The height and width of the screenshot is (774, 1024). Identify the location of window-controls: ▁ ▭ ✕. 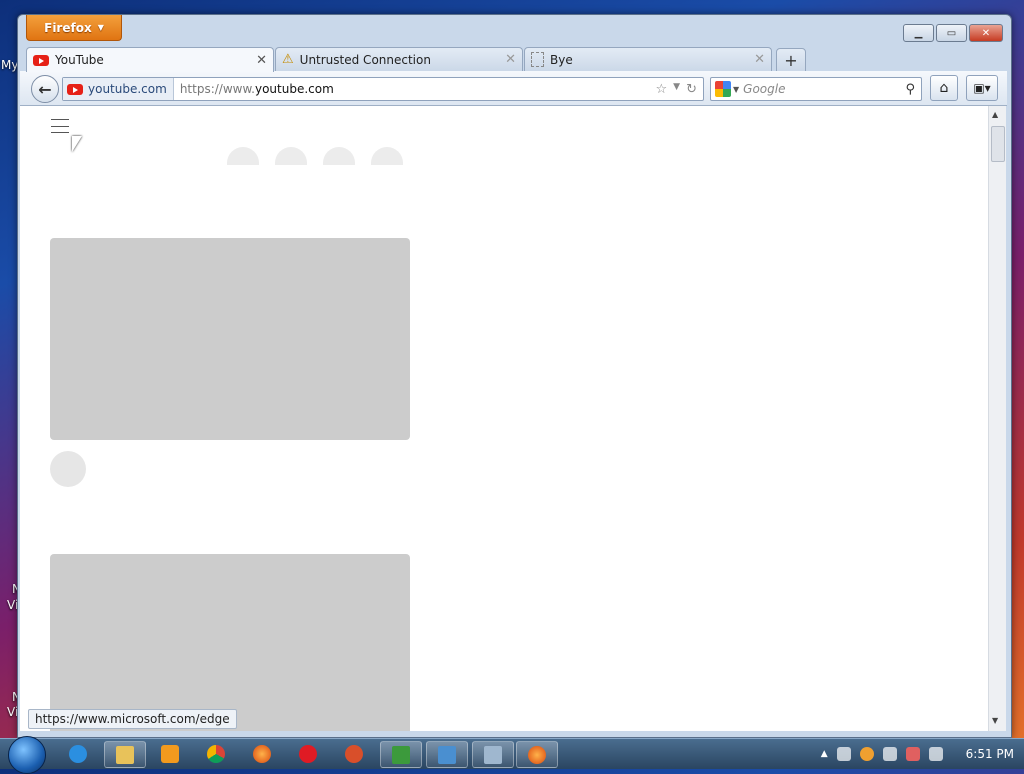
(953, 33).